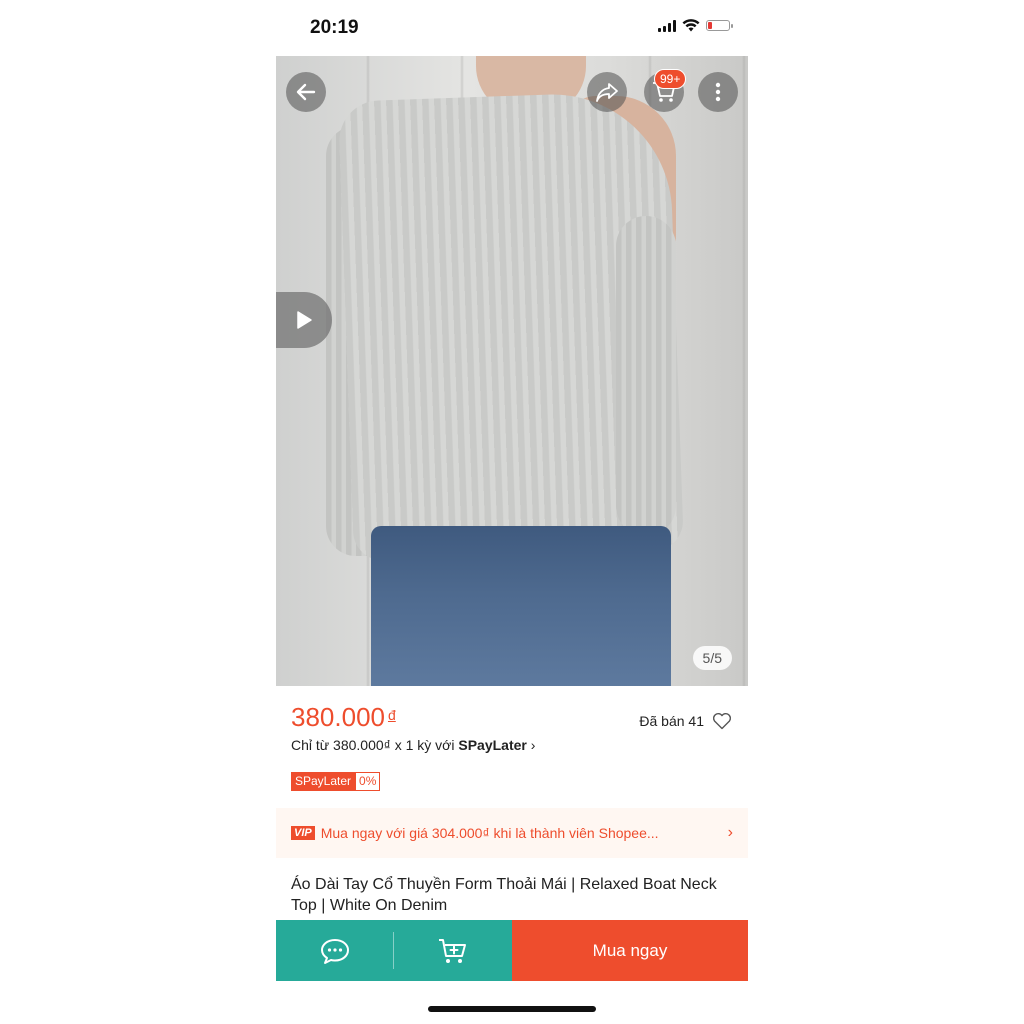 The image size is (1024, 1024). What do you see at coordinates (521, 606) in the screenshot?
I see `jeans` at bounding box center [521, 606].